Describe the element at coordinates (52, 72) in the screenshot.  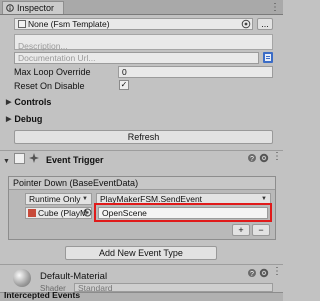
I see `max-loop-label: Max Loop Override` at that location.